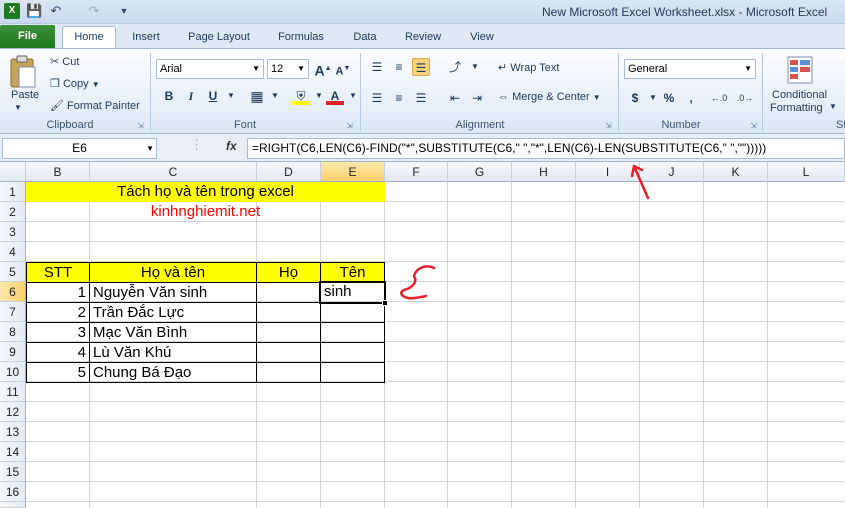 Image resolution: width=845 pixels, height=508 pixels. Describe the element at coordinates (421, 98) in the screenshot. I see `align-right-icon: ☰` at that location.